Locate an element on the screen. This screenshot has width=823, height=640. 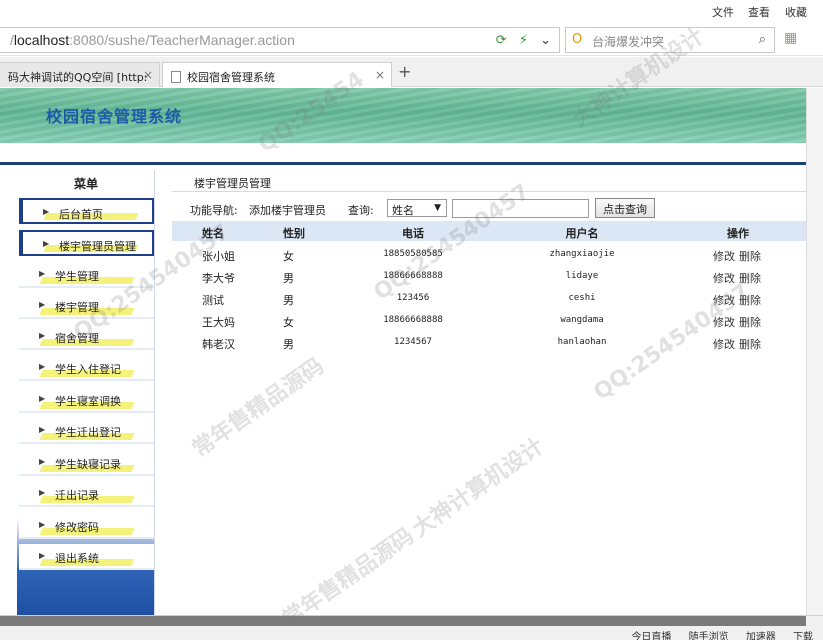
page-icon is located at coordinates (176, 77).